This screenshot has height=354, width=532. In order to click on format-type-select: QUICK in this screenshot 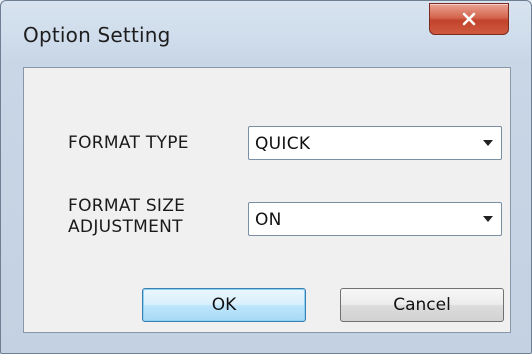, I will do `click(375, 143)`.